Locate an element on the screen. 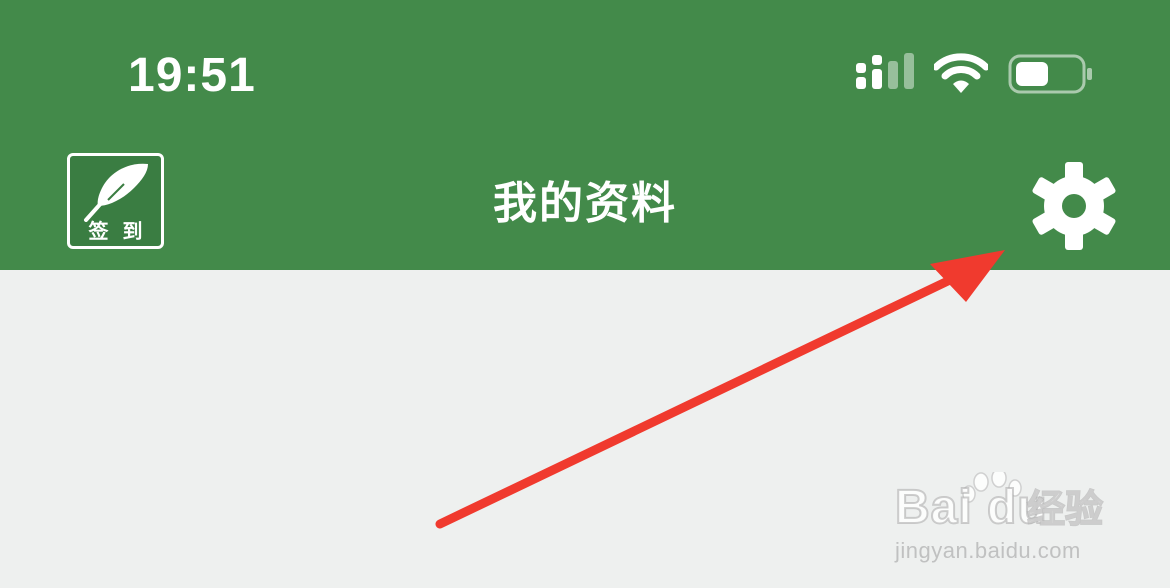 This screenshot has width=1170, height=588. watermark-url: jingyan.baidu.com is located at coordinates (988, 550).